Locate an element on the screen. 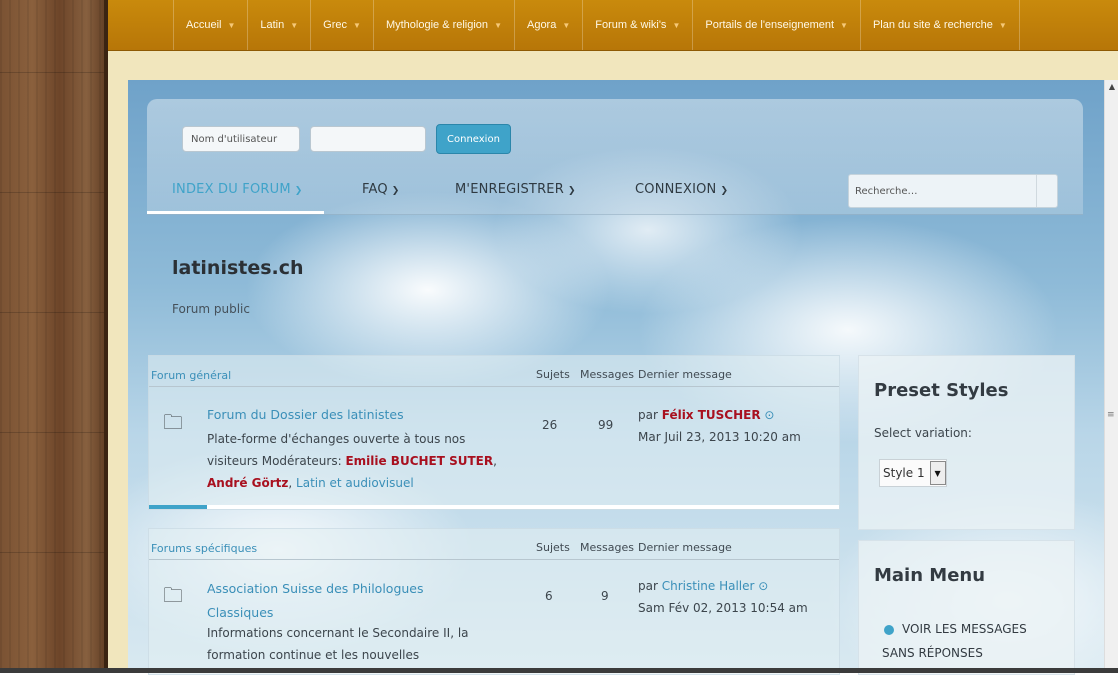 Image resolution: width=1118 pixels, height=675 pixels. topnav-latin: Latin ▼ is located at coordinates (280, 25).